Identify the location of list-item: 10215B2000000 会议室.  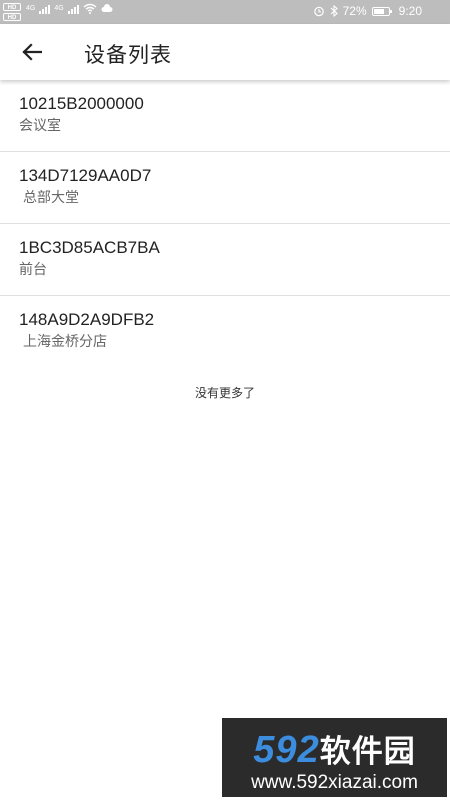
(225, 116).